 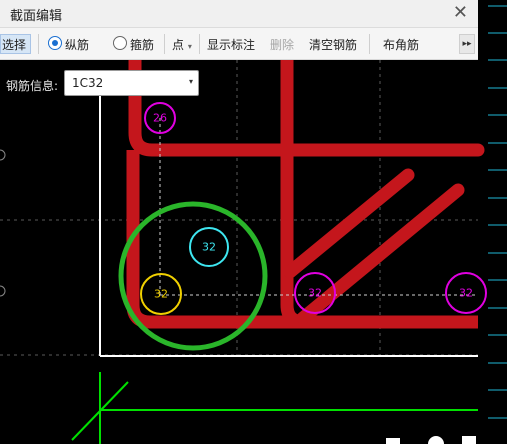 I want to click on show-annotation-button: 显示标注, so click(x=231, y=44).